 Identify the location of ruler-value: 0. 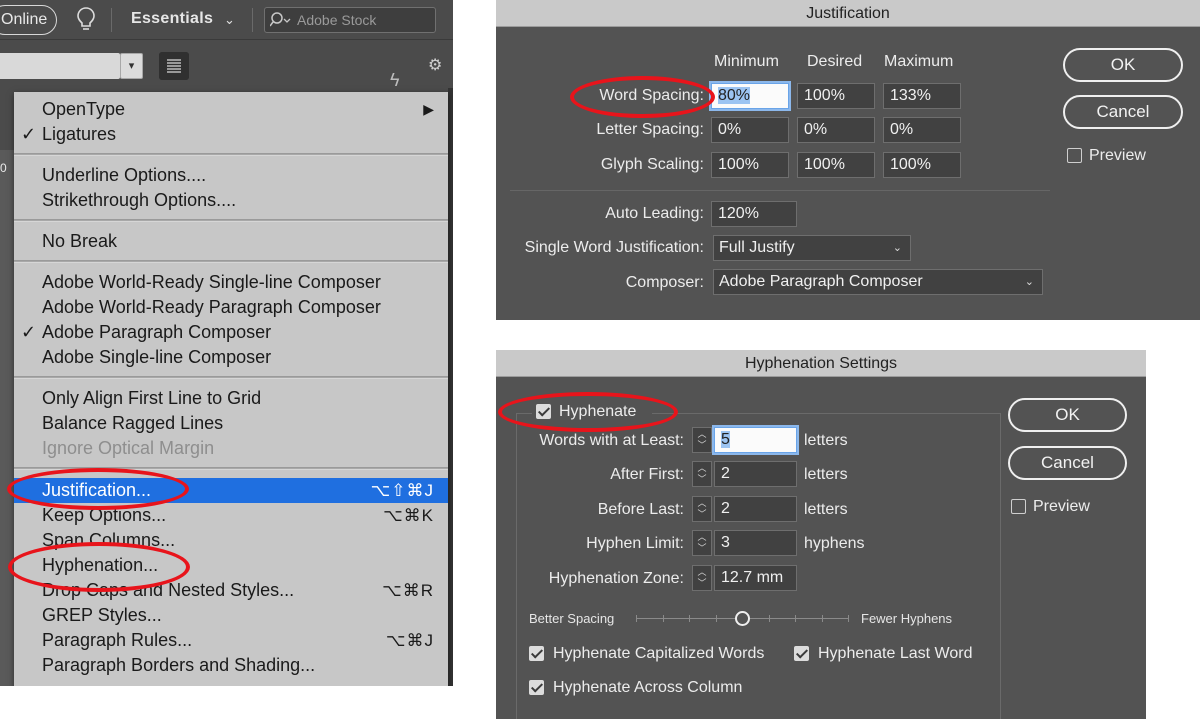
(3, 168).